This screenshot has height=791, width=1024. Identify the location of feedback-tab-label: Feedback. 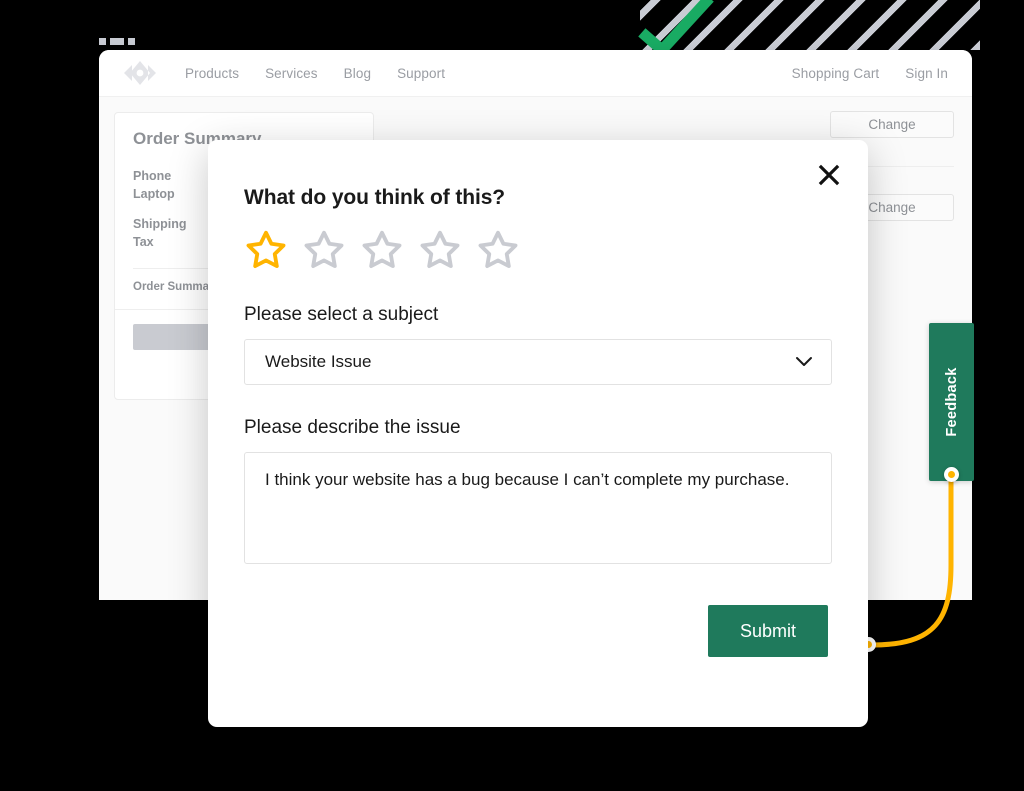
(951, 402).